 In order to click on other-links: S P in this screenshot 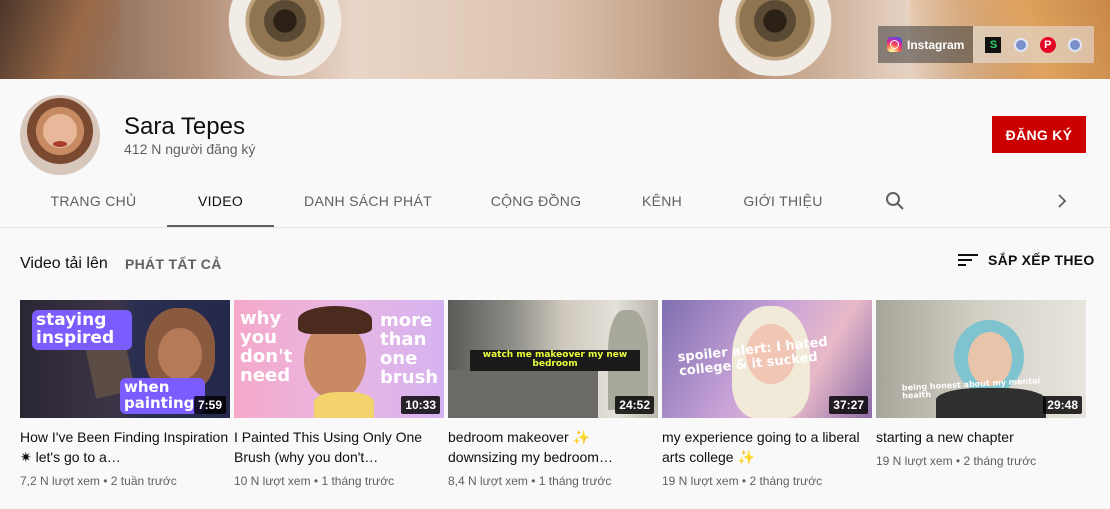, I will do `click(1033, 44)`.